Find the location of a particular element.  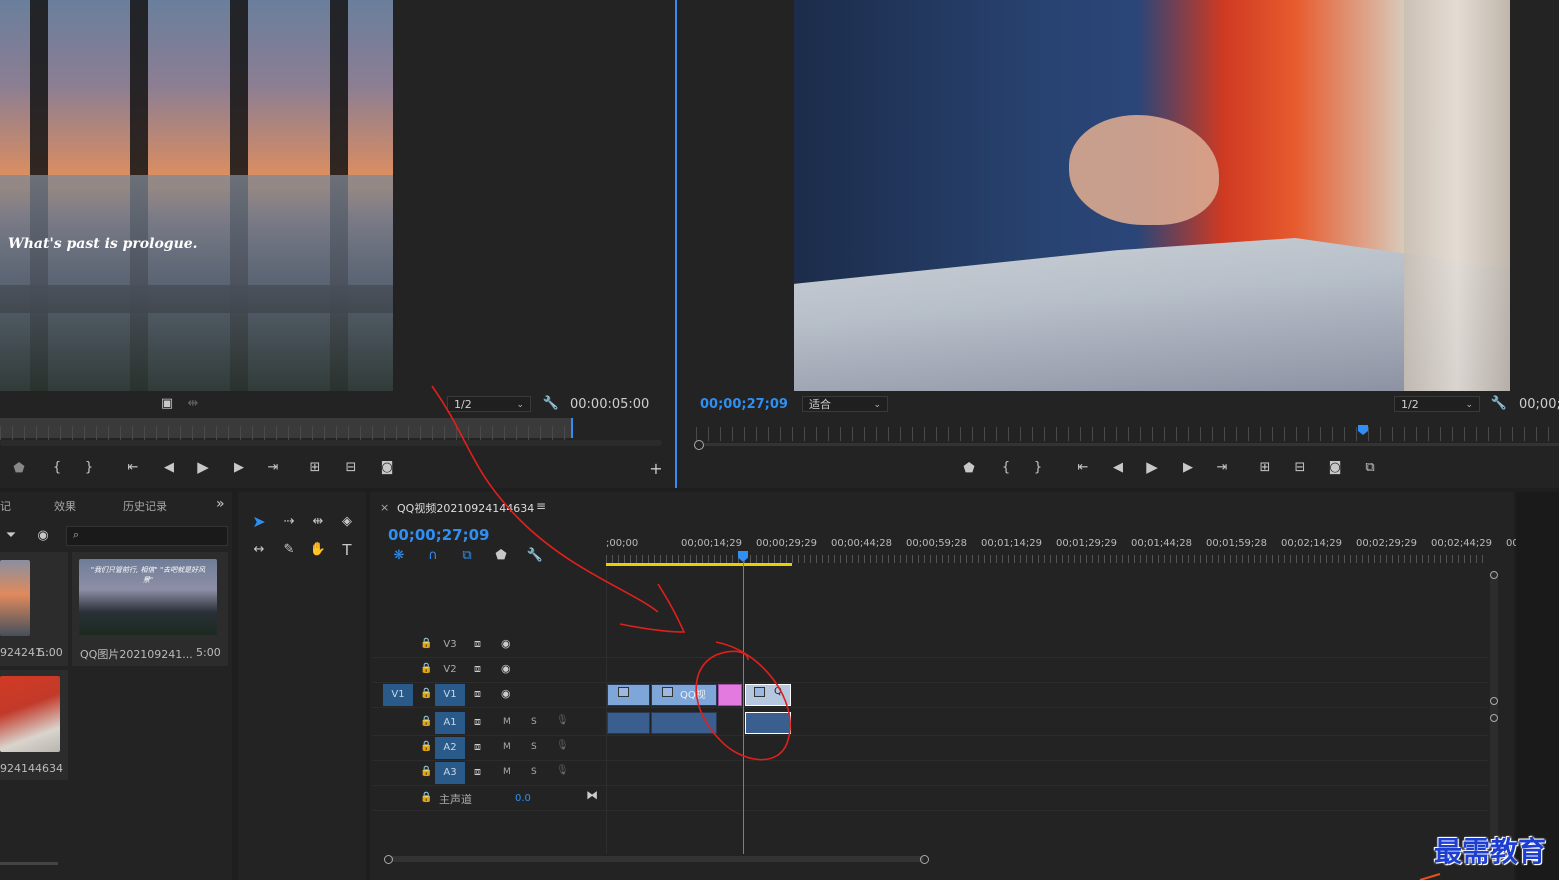

work-area-bar is located at coordinates (699, 564).